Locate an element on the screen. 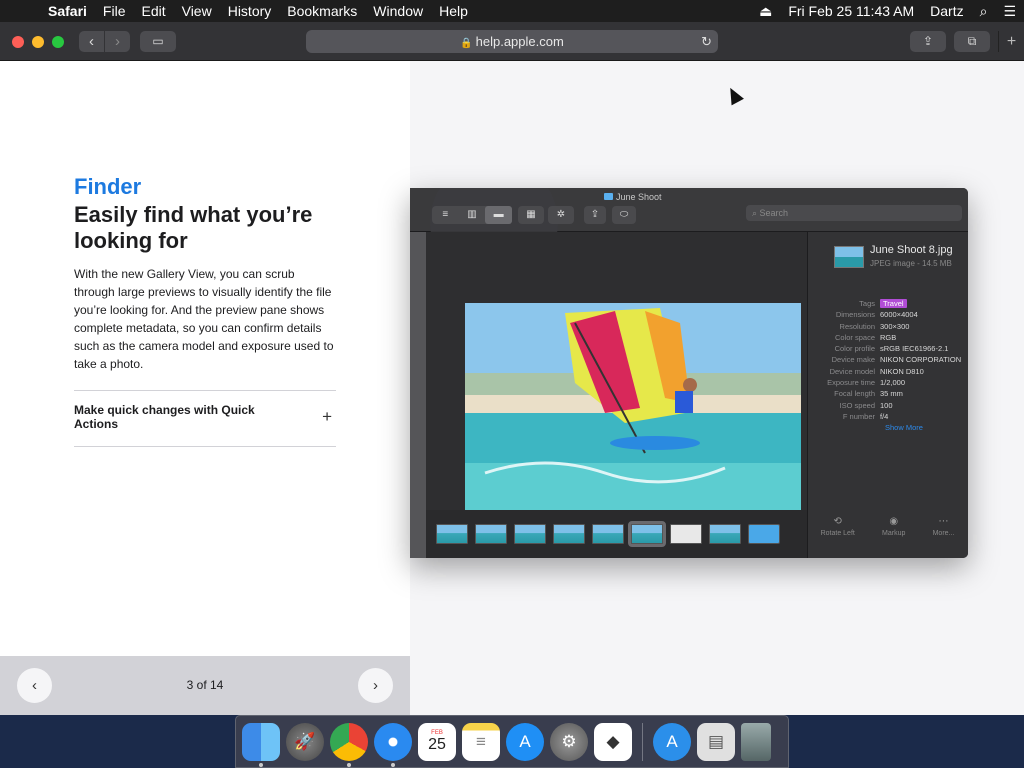  accordion-quick-actions: Make quick changes with Quick Actions + is located at coordinates (205, 418).